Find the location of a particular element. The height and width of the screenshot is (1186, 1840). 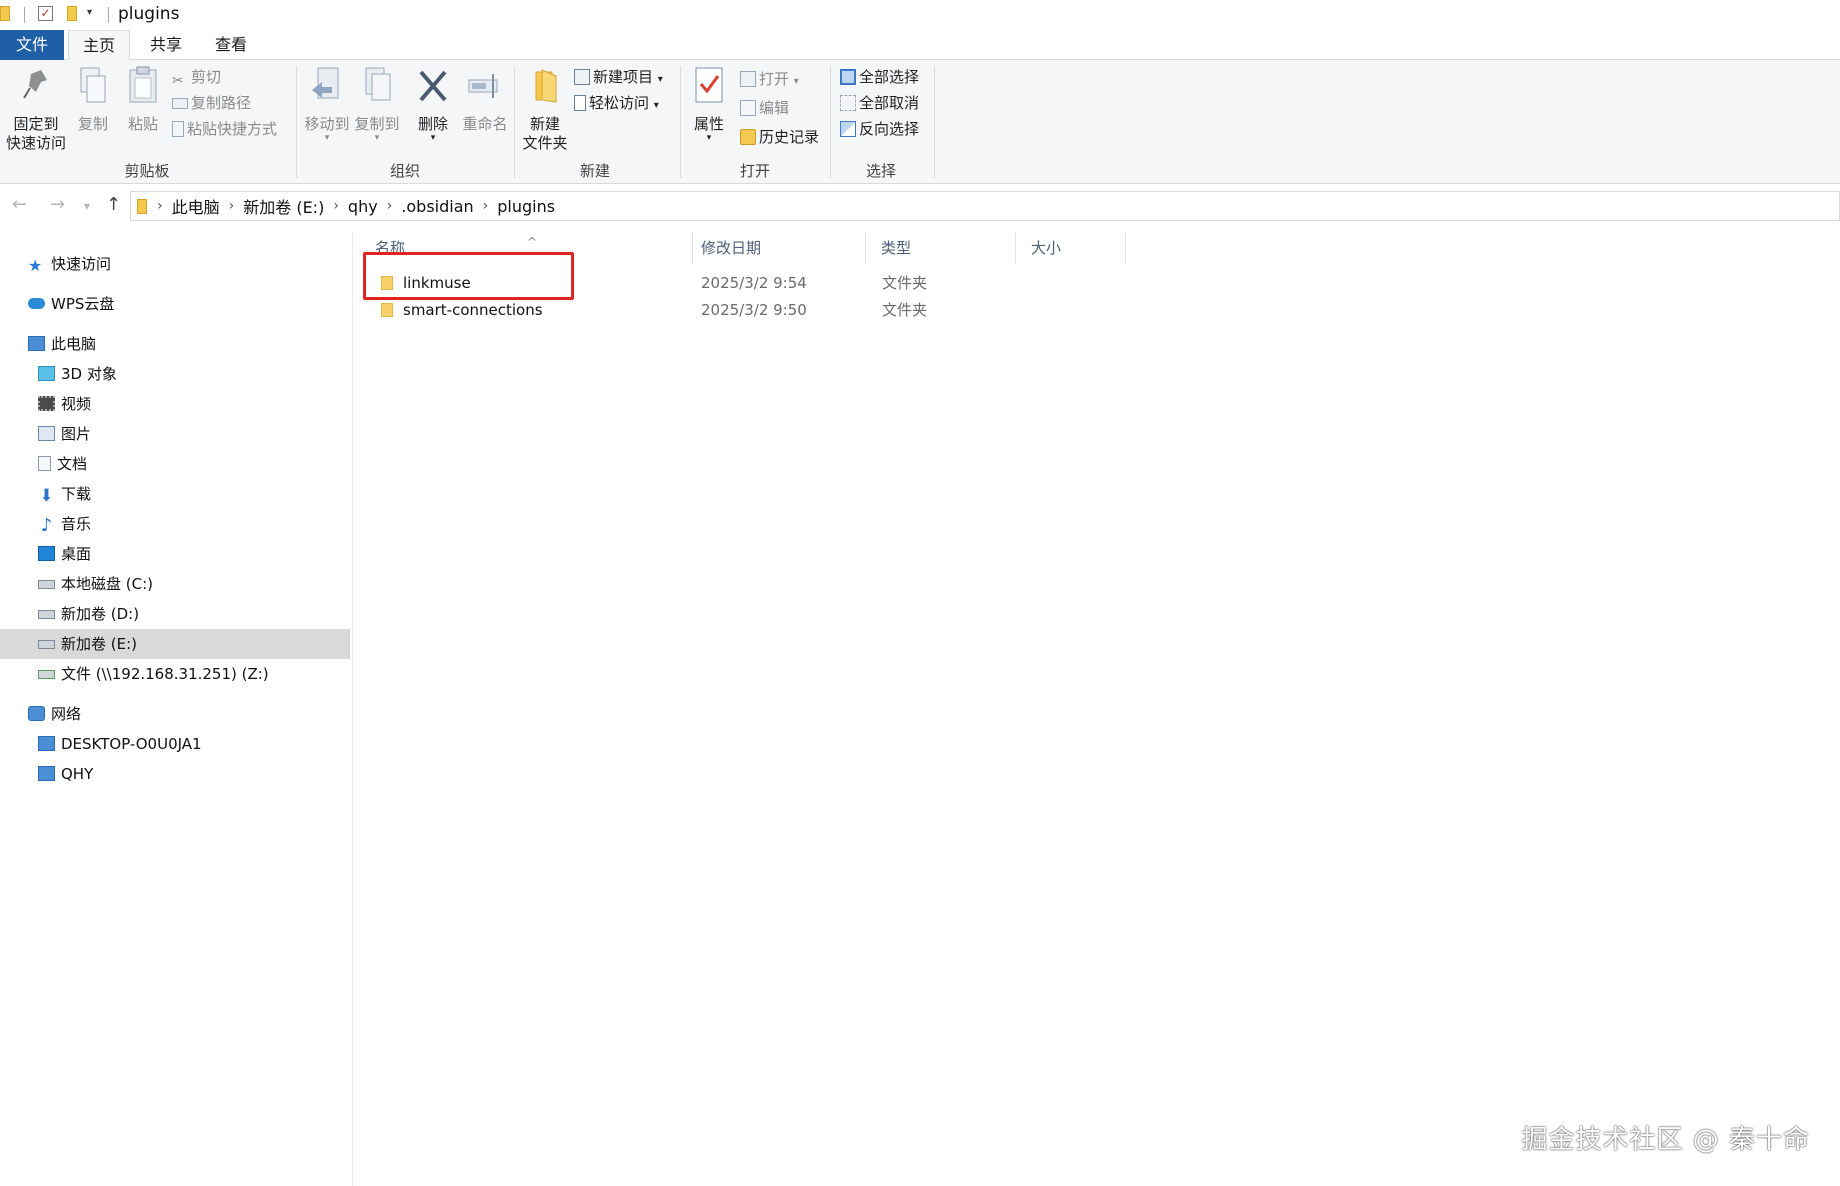

annotation-highlight-box is located at coordinates (468, 276).